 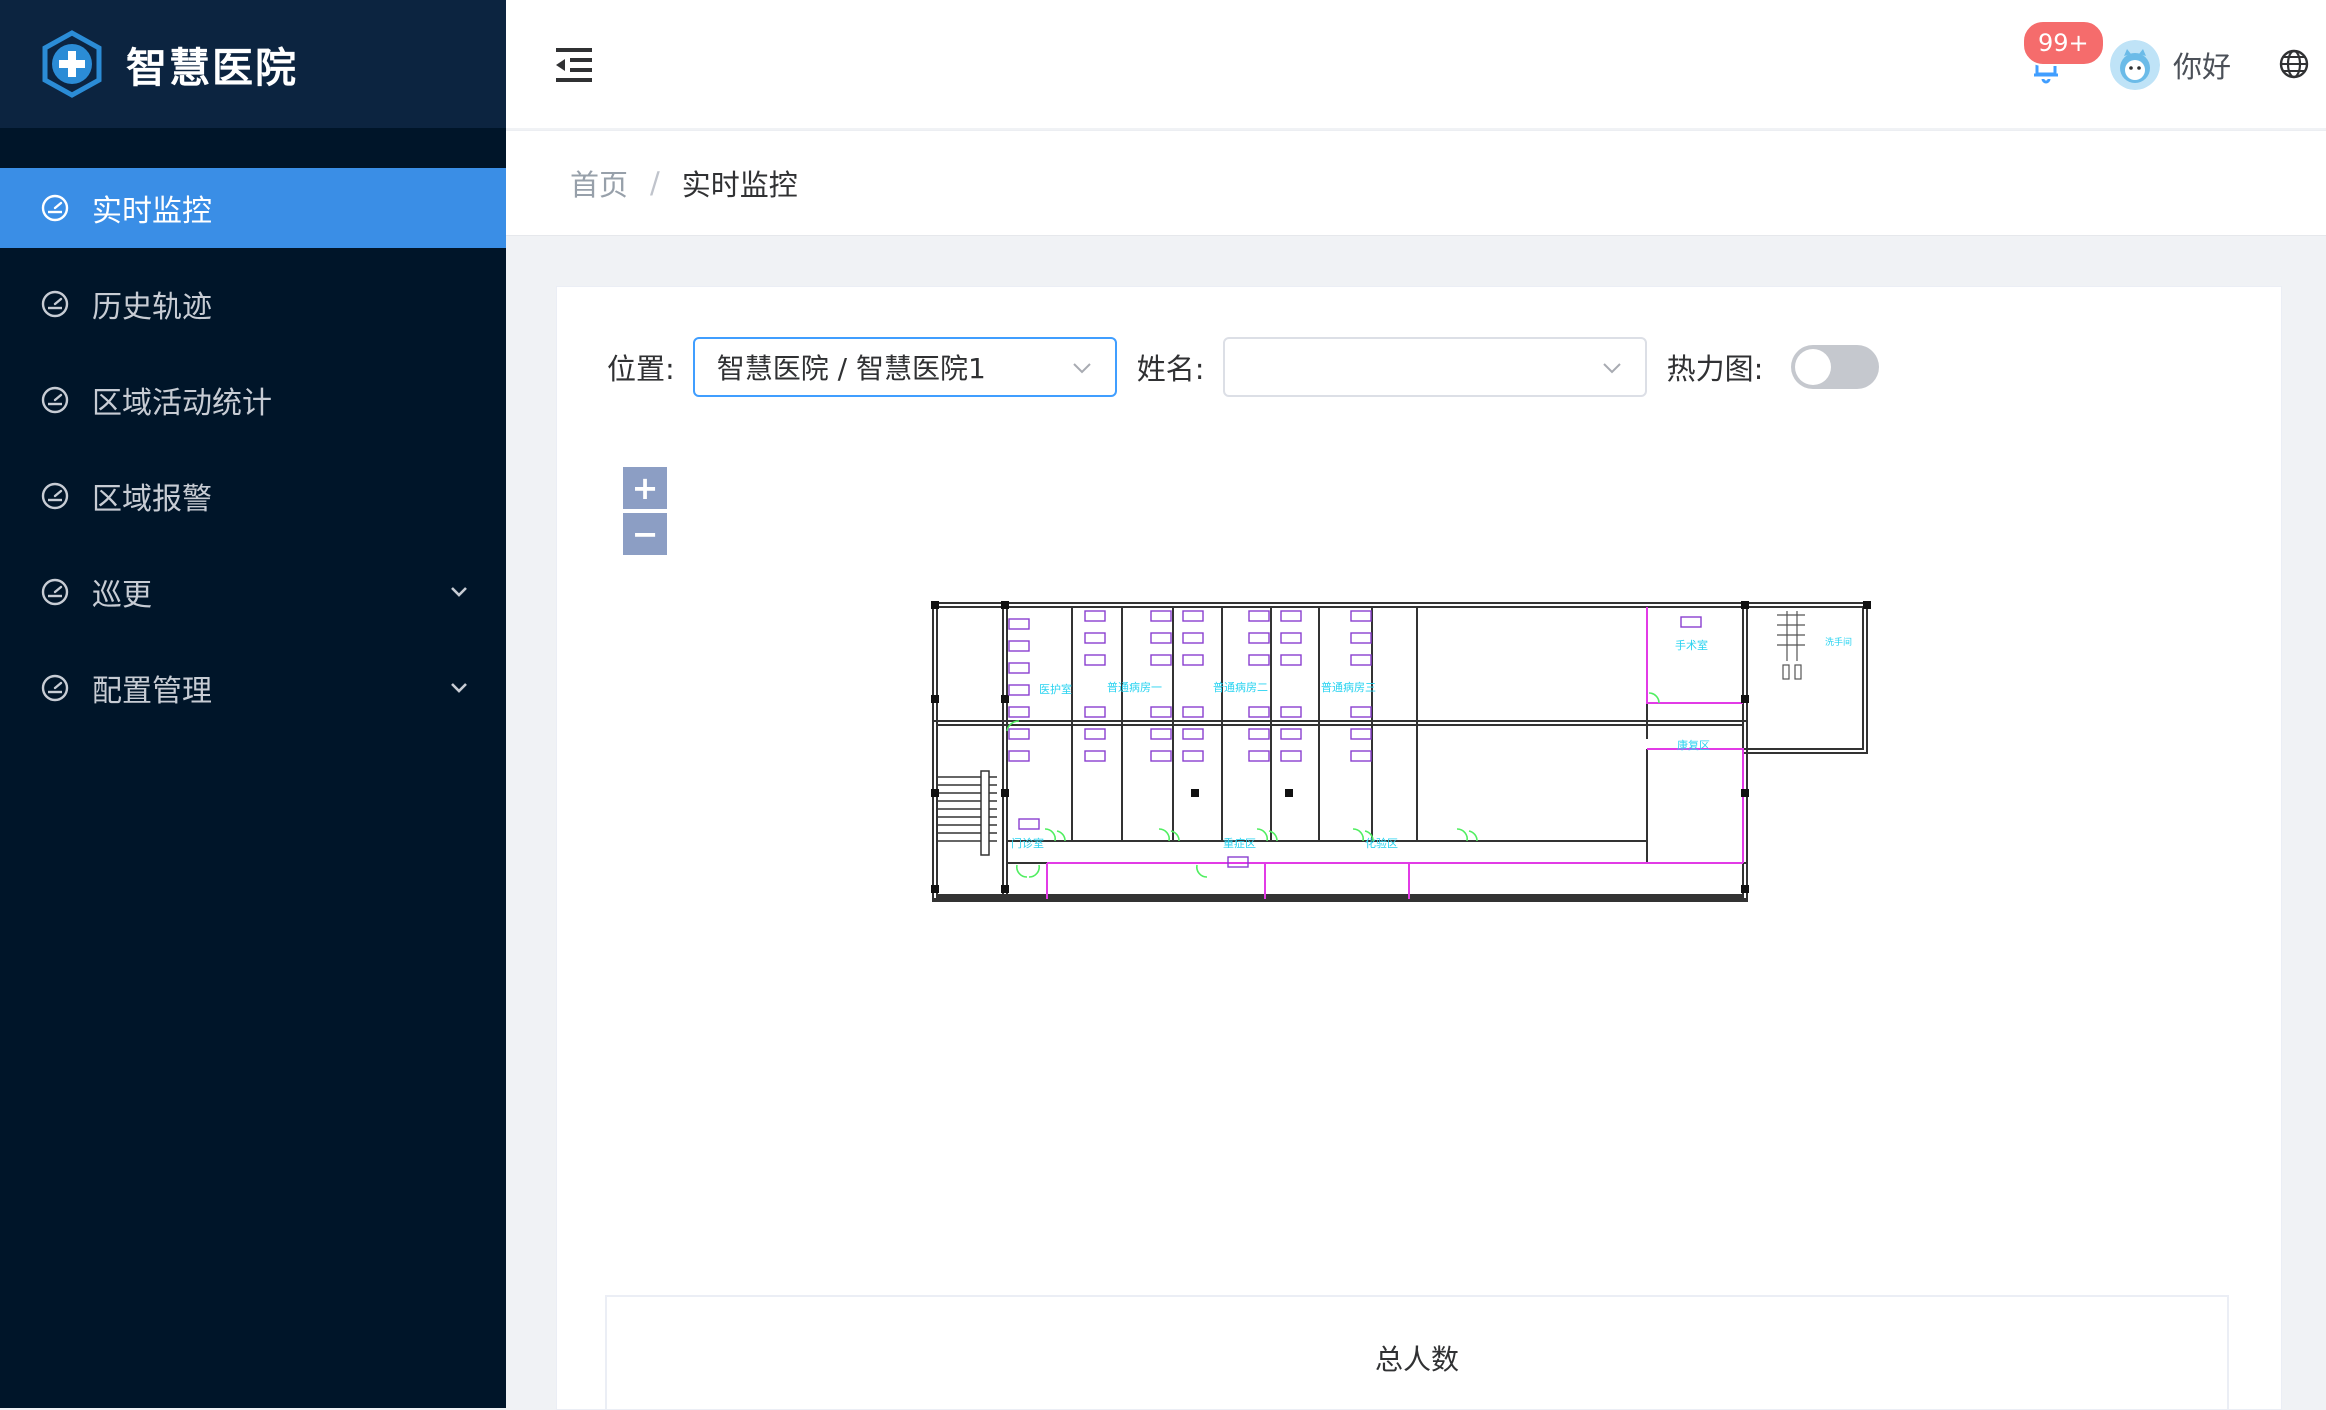 What do you see at coordinates (253, 496) in the screenshot?
I see `sidebar-item-area-alarm: 区域报警` at bounding box center [253, 496].